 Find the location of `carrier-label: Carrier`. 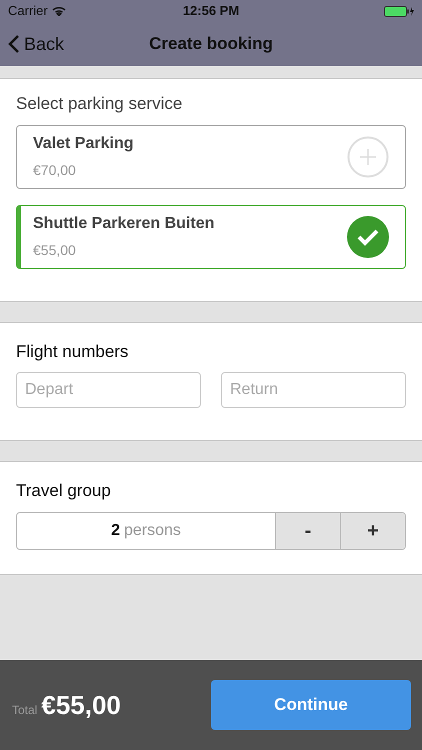

carrier-label: Carrier is located at coordinates (28, 11).